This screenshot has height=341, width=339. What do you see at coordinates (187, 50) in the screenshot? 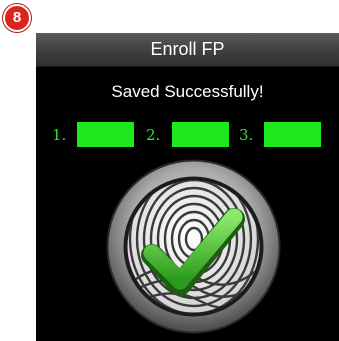
I see `screen-title: Enroll FP` at bounding box center [187, 50].